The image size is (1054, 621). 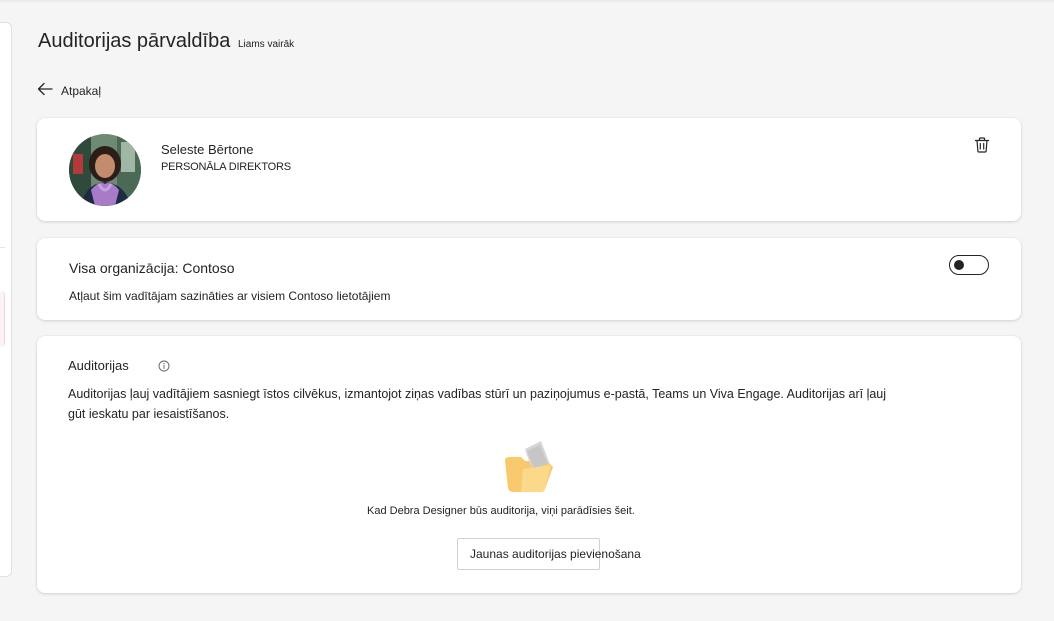 I want to click on learn-more-link: Liams vairāk, so click(x=266, y=44).